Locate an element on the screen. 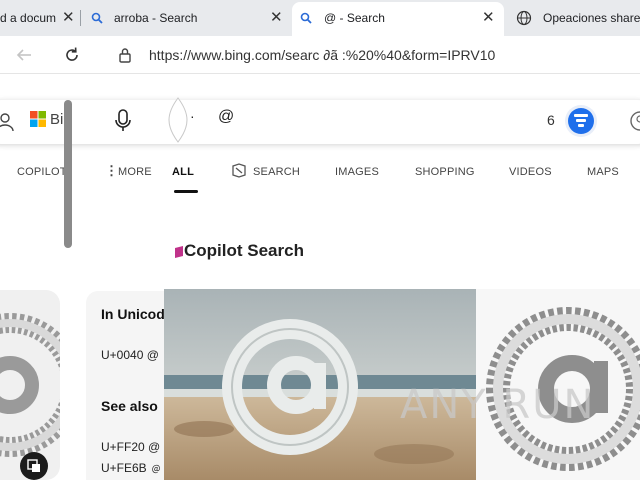  scrollbar-thumb is located at coordinates (68, 174).